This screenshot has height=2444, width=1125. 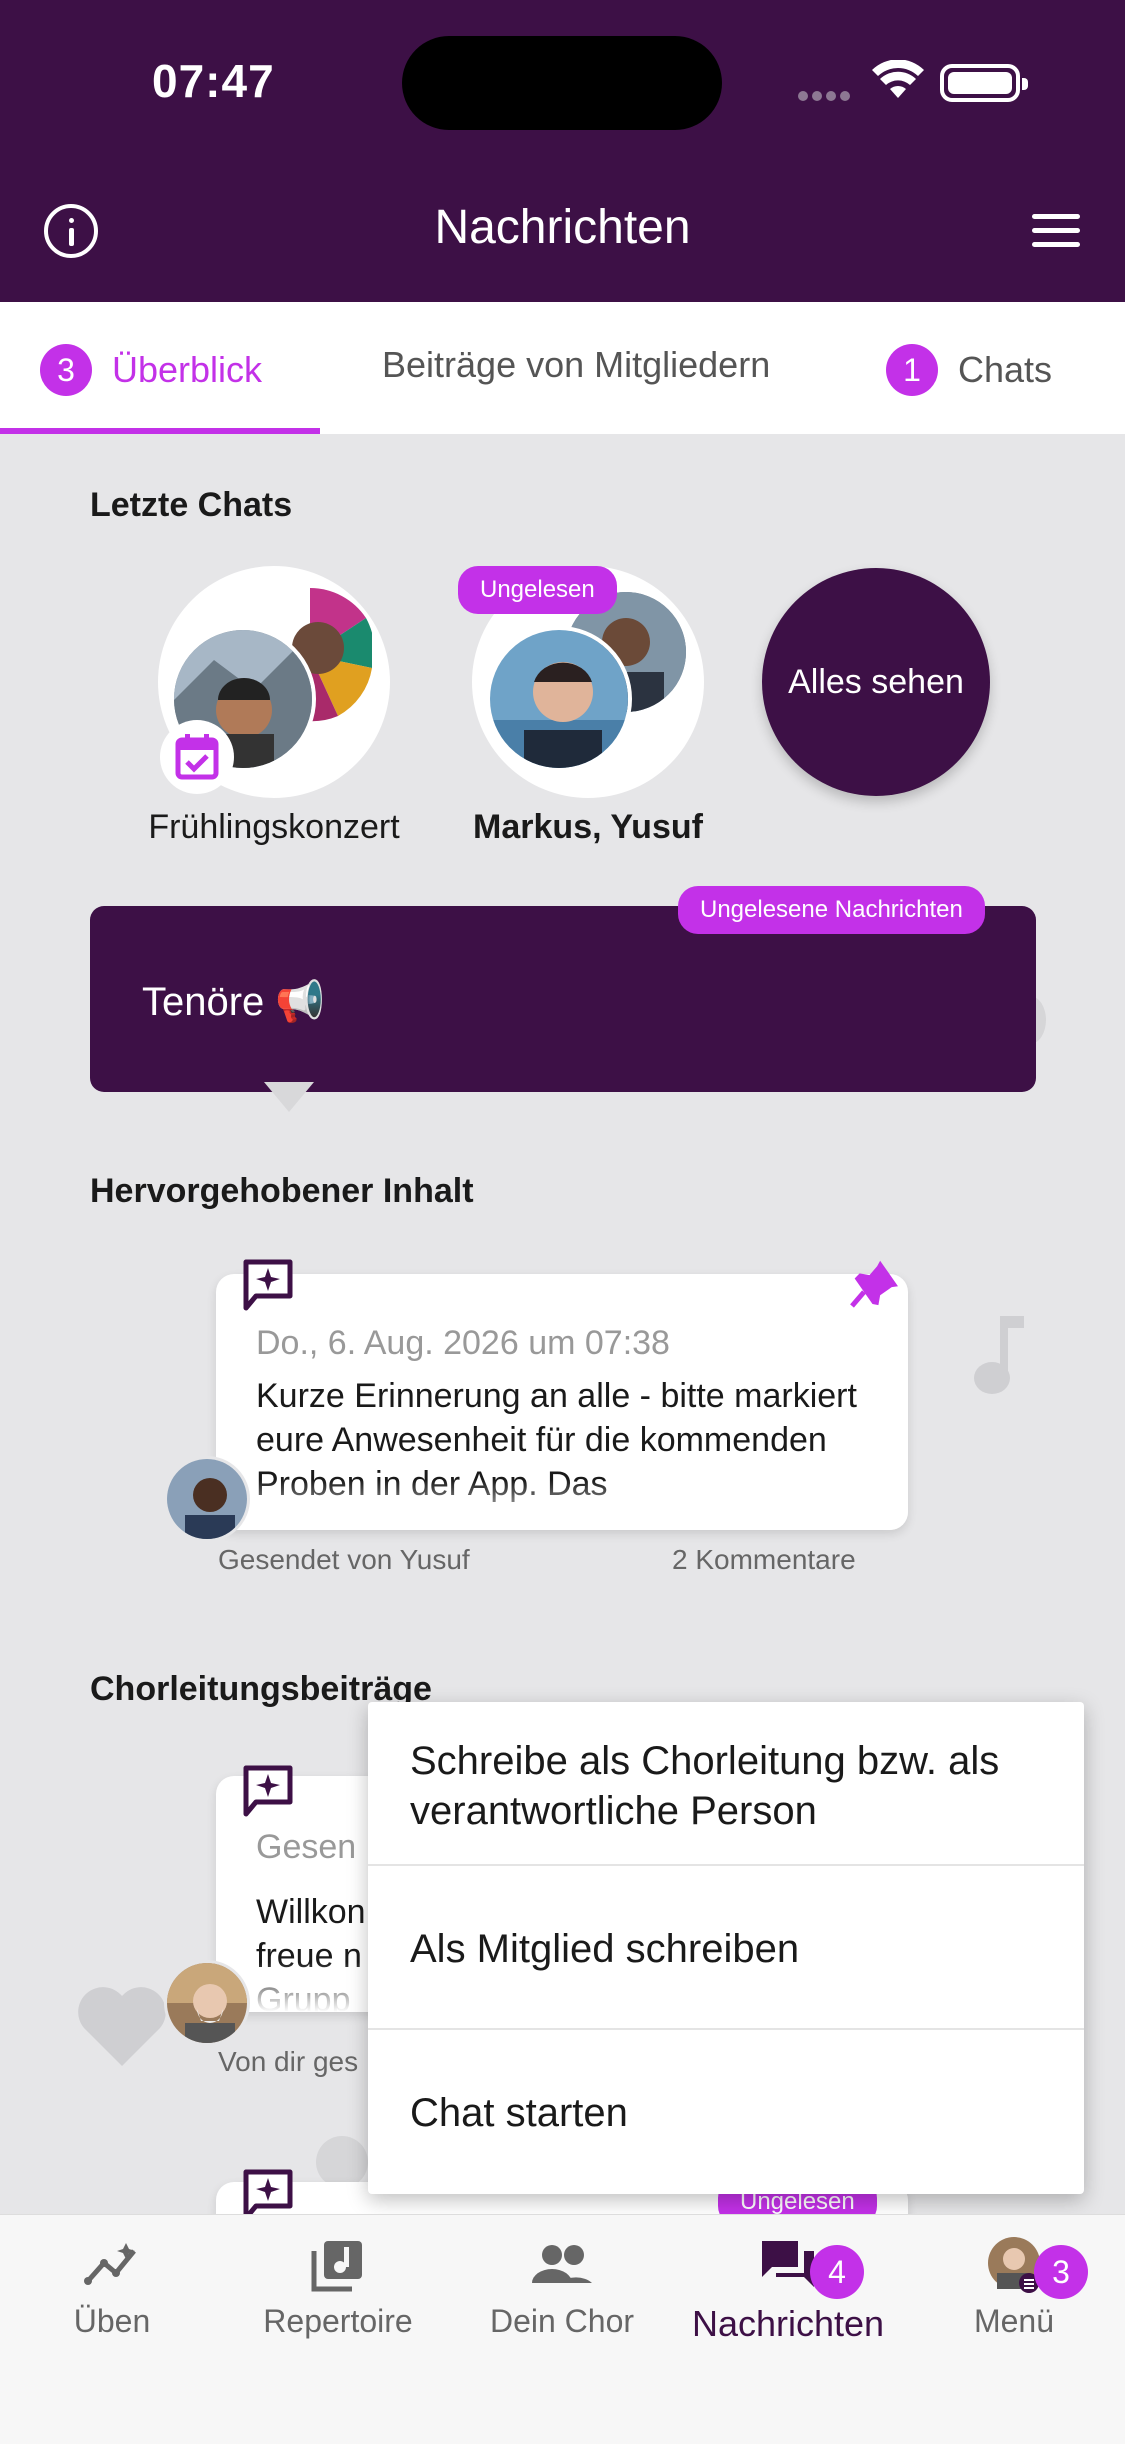 What do you see at coordinates (110, 2264) in the screenshot?
I see `practice-icon` at bounding box center [110, 2264].